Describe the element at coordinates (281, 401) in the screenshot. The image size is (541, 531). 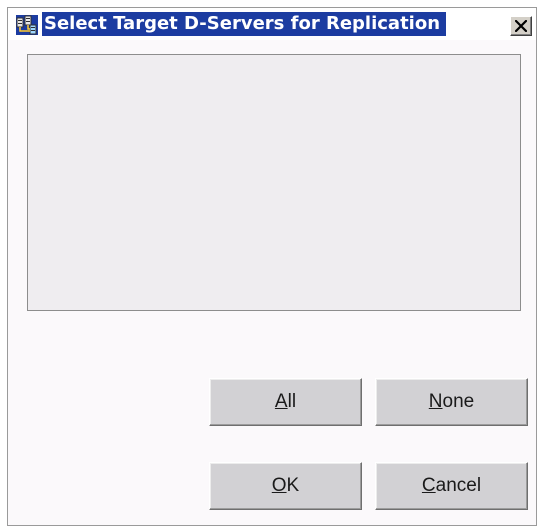
I see `select-all-mnemonic: A` at that location.